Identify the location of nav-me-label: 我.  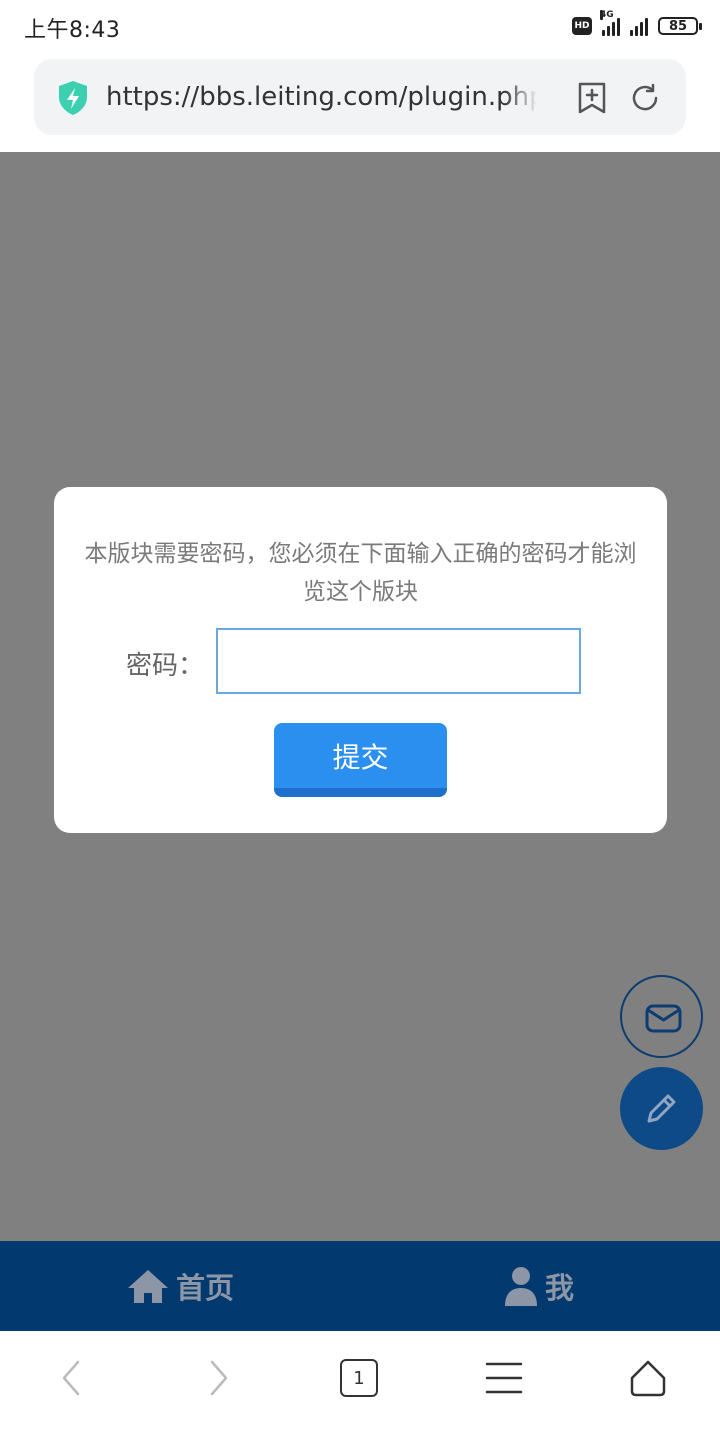
(560, 1288).